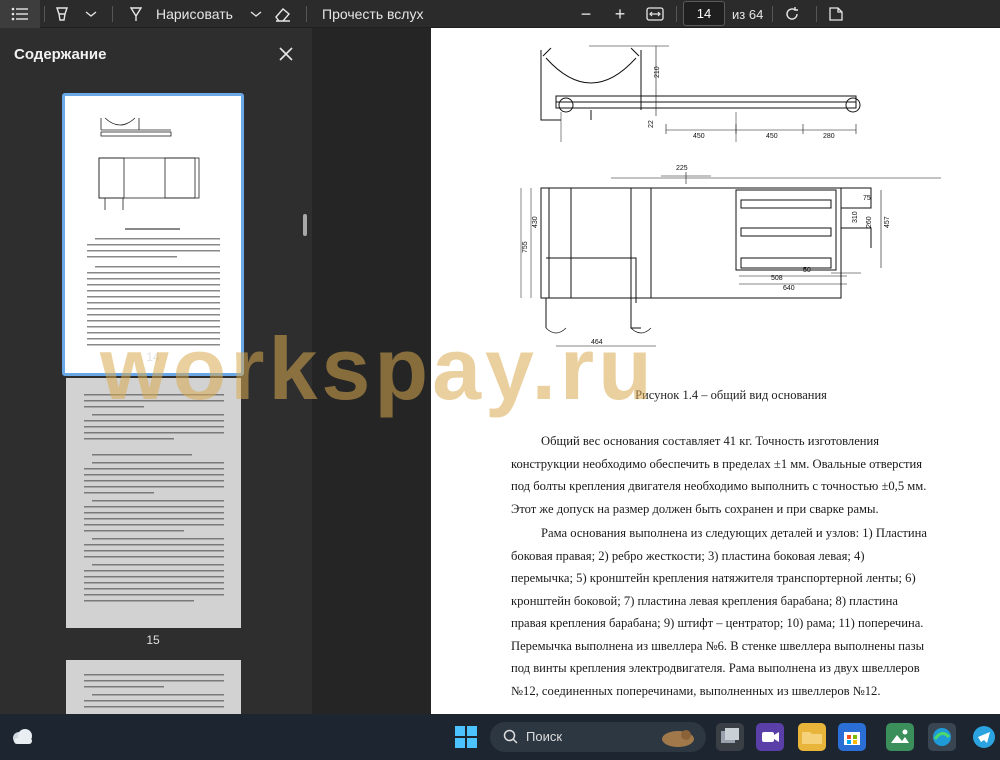 Image resolution: width=1000 pixels, height=760 pixels. What do you see at coordinates (704, 13) in the screenshot?
I see `page-number-input: 14` at bounding box center [704, 13].